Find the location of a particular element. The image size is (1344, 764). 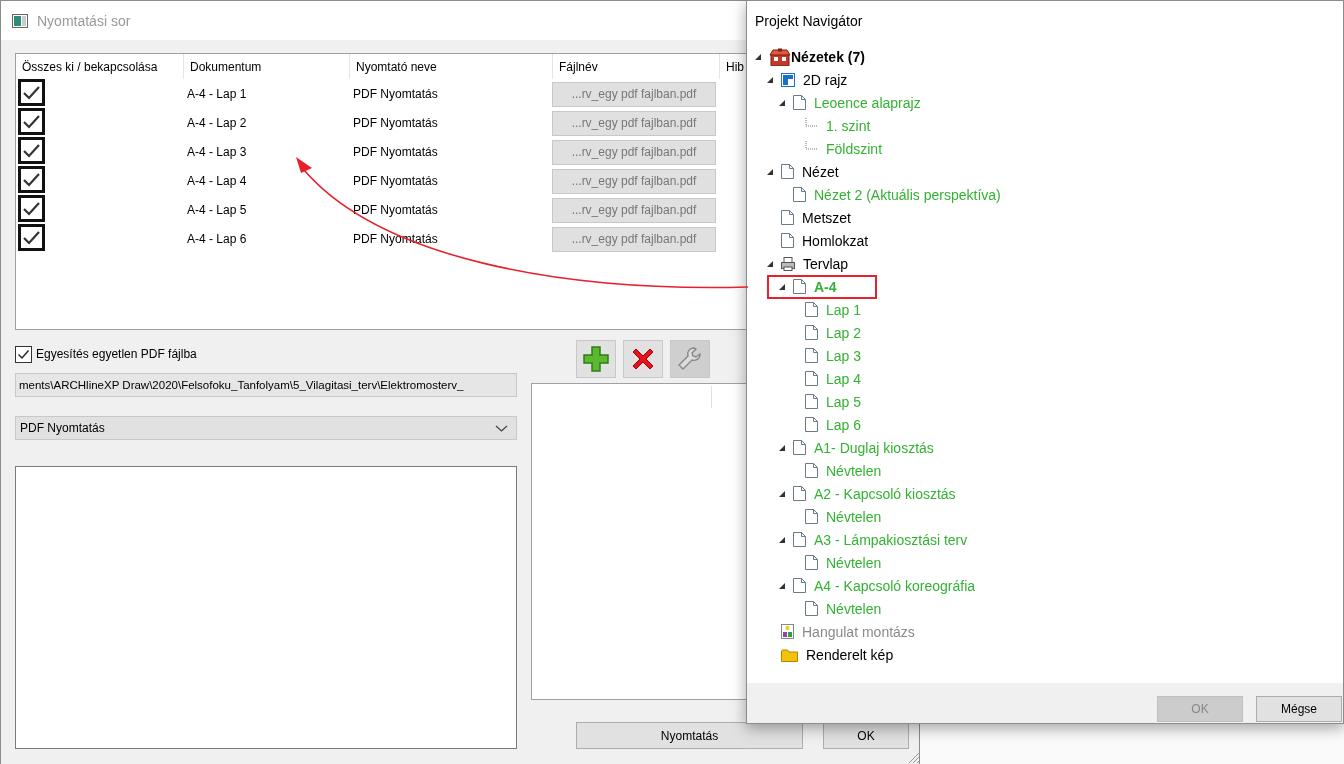

tree-item: Nézet is located at coordinates (820, 171).